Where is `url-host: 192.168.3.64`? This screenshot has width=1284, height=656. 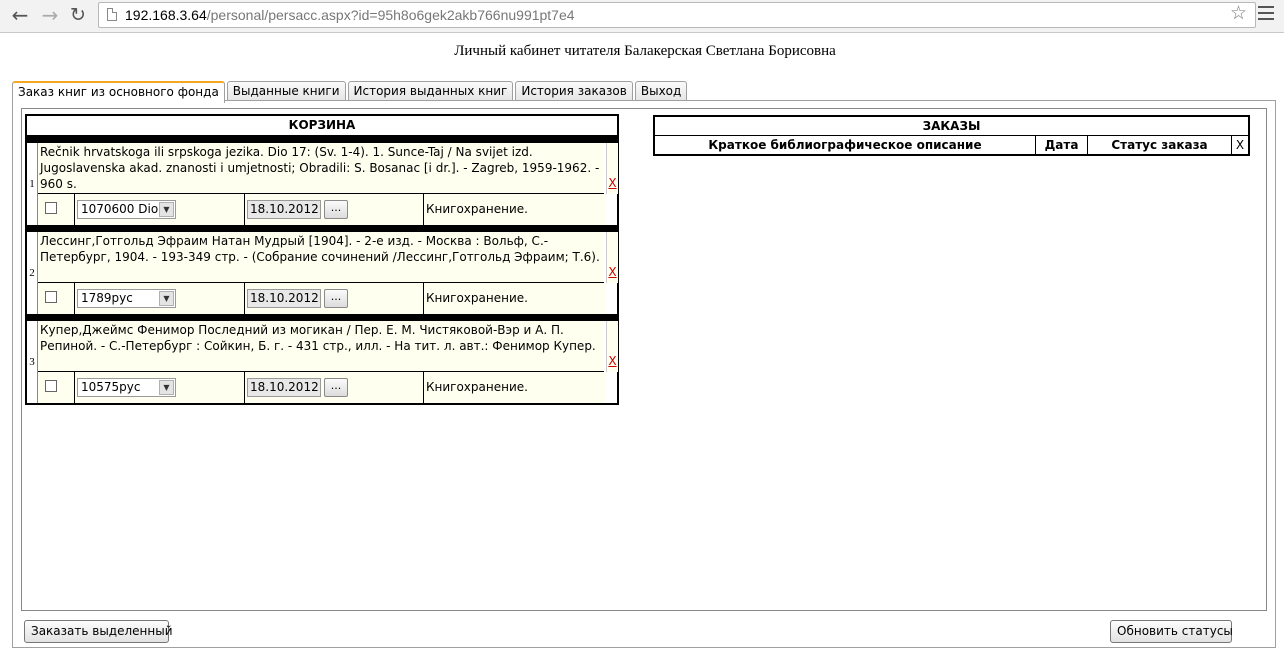
url-host: 192.168.3.64 is located at coordinates (166, 15).